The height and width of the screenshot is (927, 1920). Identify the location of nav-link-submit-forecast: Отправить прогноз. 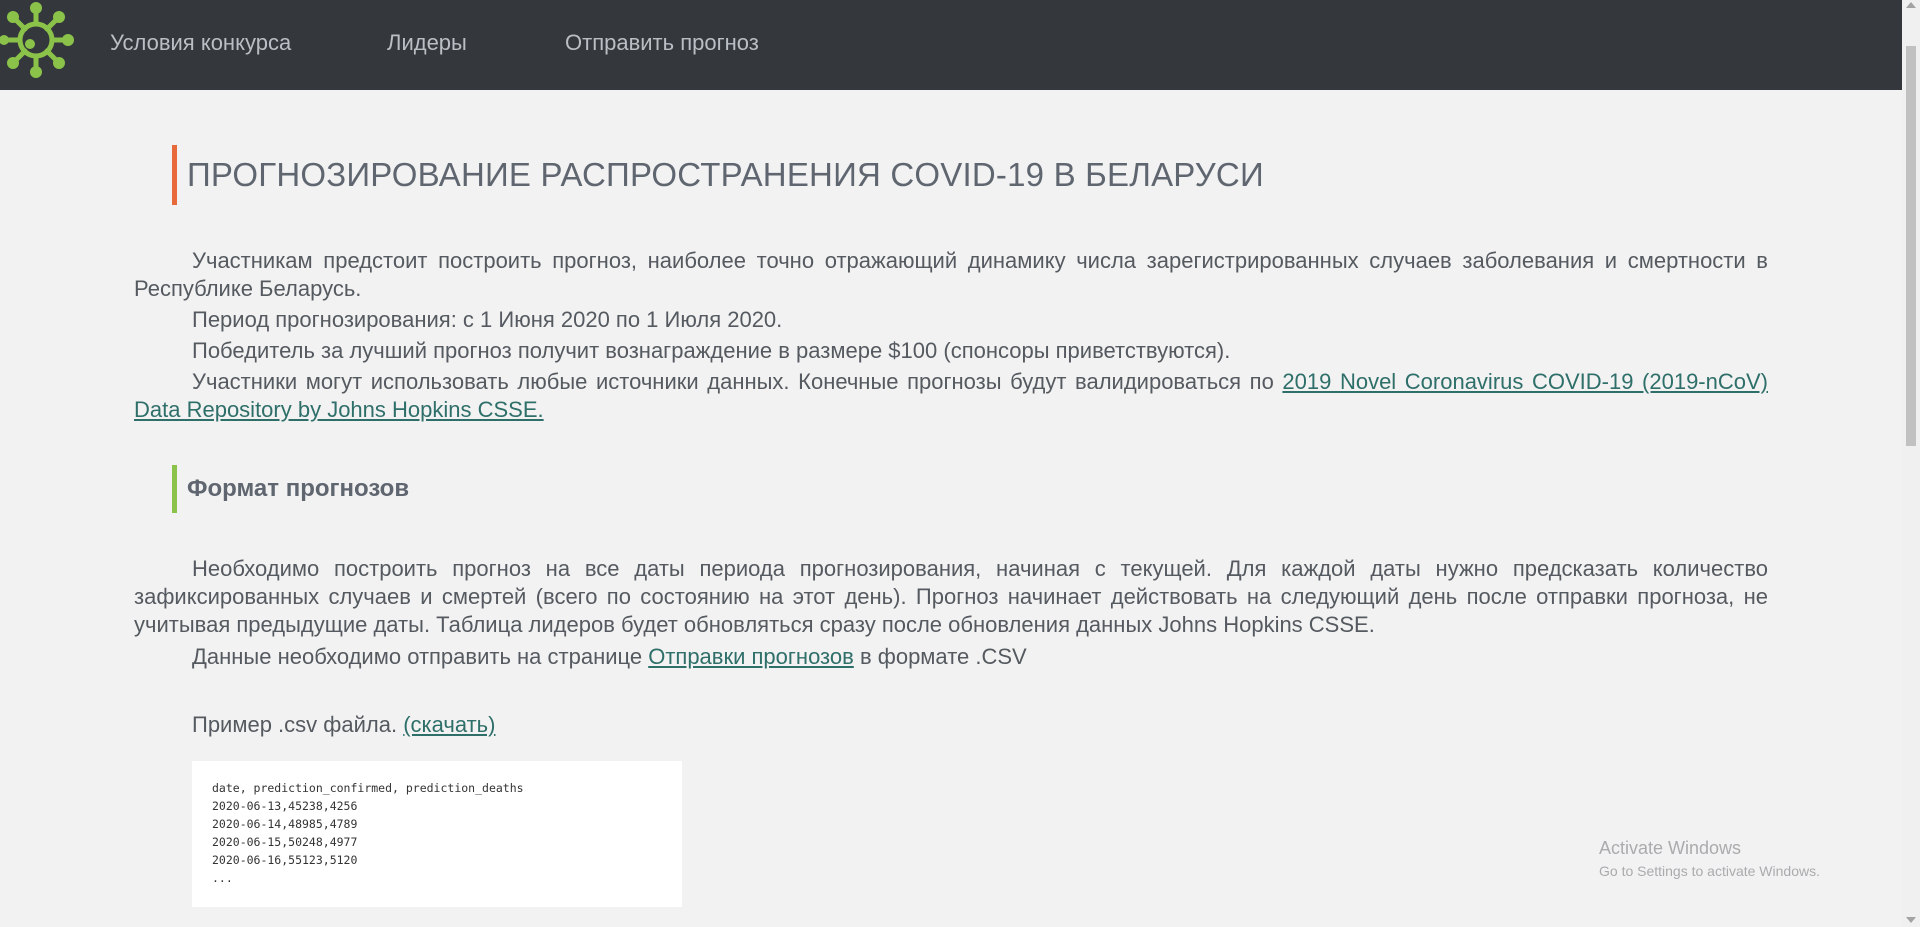
(662, 43).